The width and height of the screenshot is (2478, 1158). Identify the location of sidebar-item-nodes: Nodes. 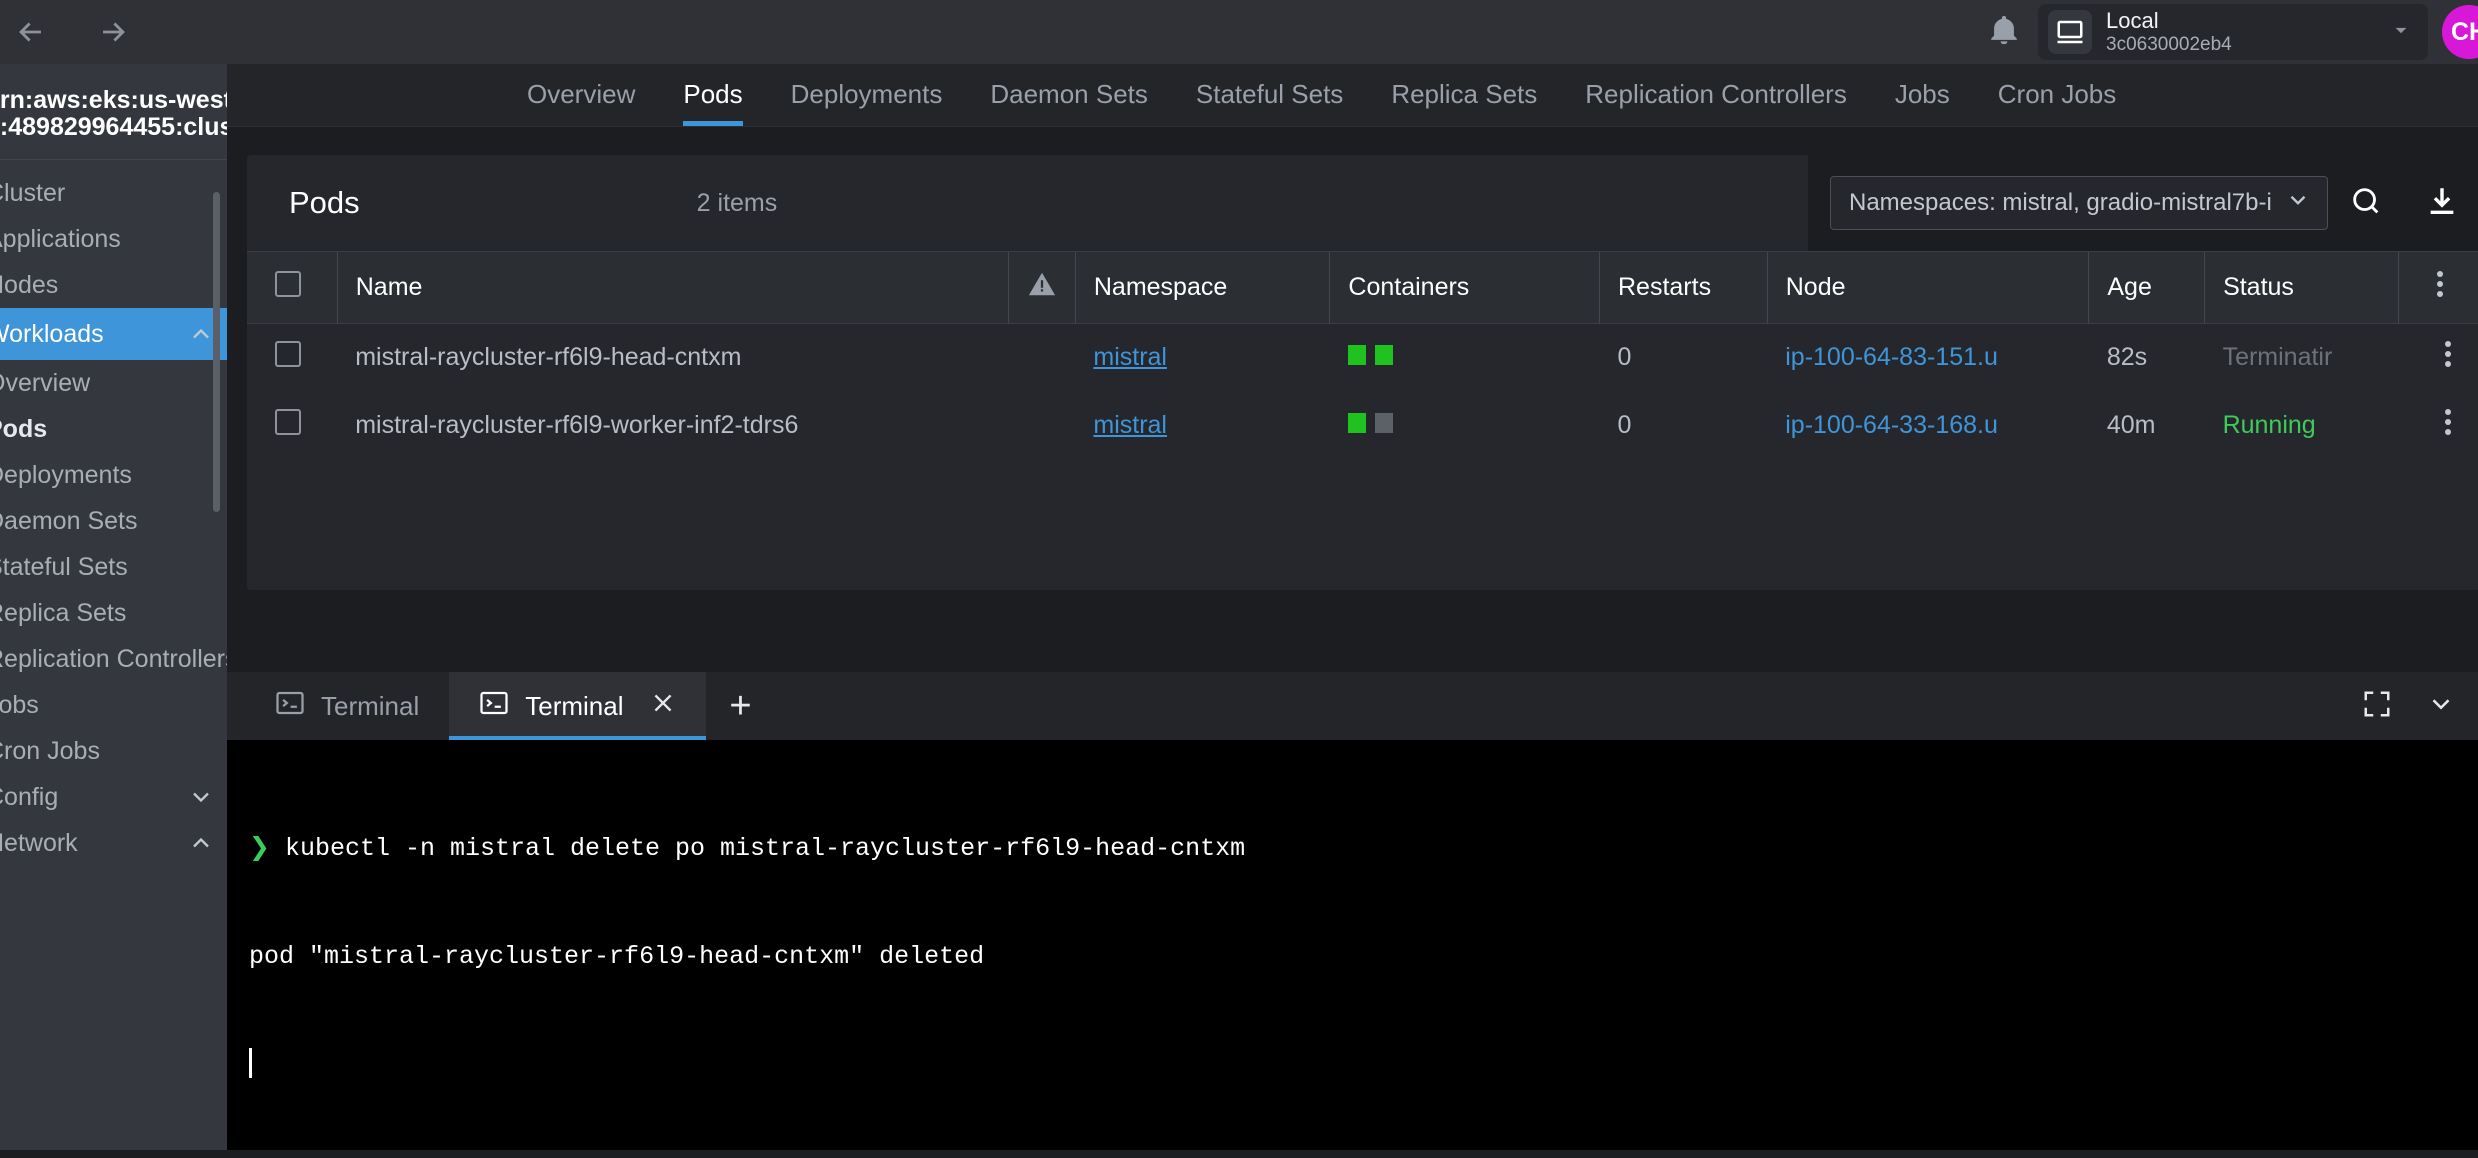
(113, 285).